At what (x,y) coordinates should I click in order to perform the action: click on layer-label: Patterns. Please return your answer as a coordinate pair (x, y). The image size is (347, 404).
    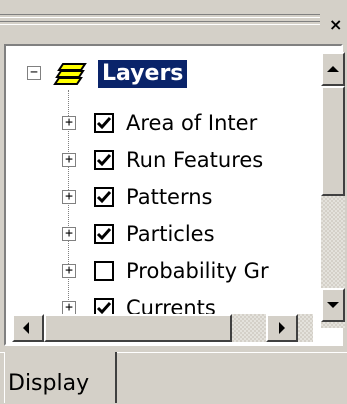
    Looking at the image, I should click on (169, 197).